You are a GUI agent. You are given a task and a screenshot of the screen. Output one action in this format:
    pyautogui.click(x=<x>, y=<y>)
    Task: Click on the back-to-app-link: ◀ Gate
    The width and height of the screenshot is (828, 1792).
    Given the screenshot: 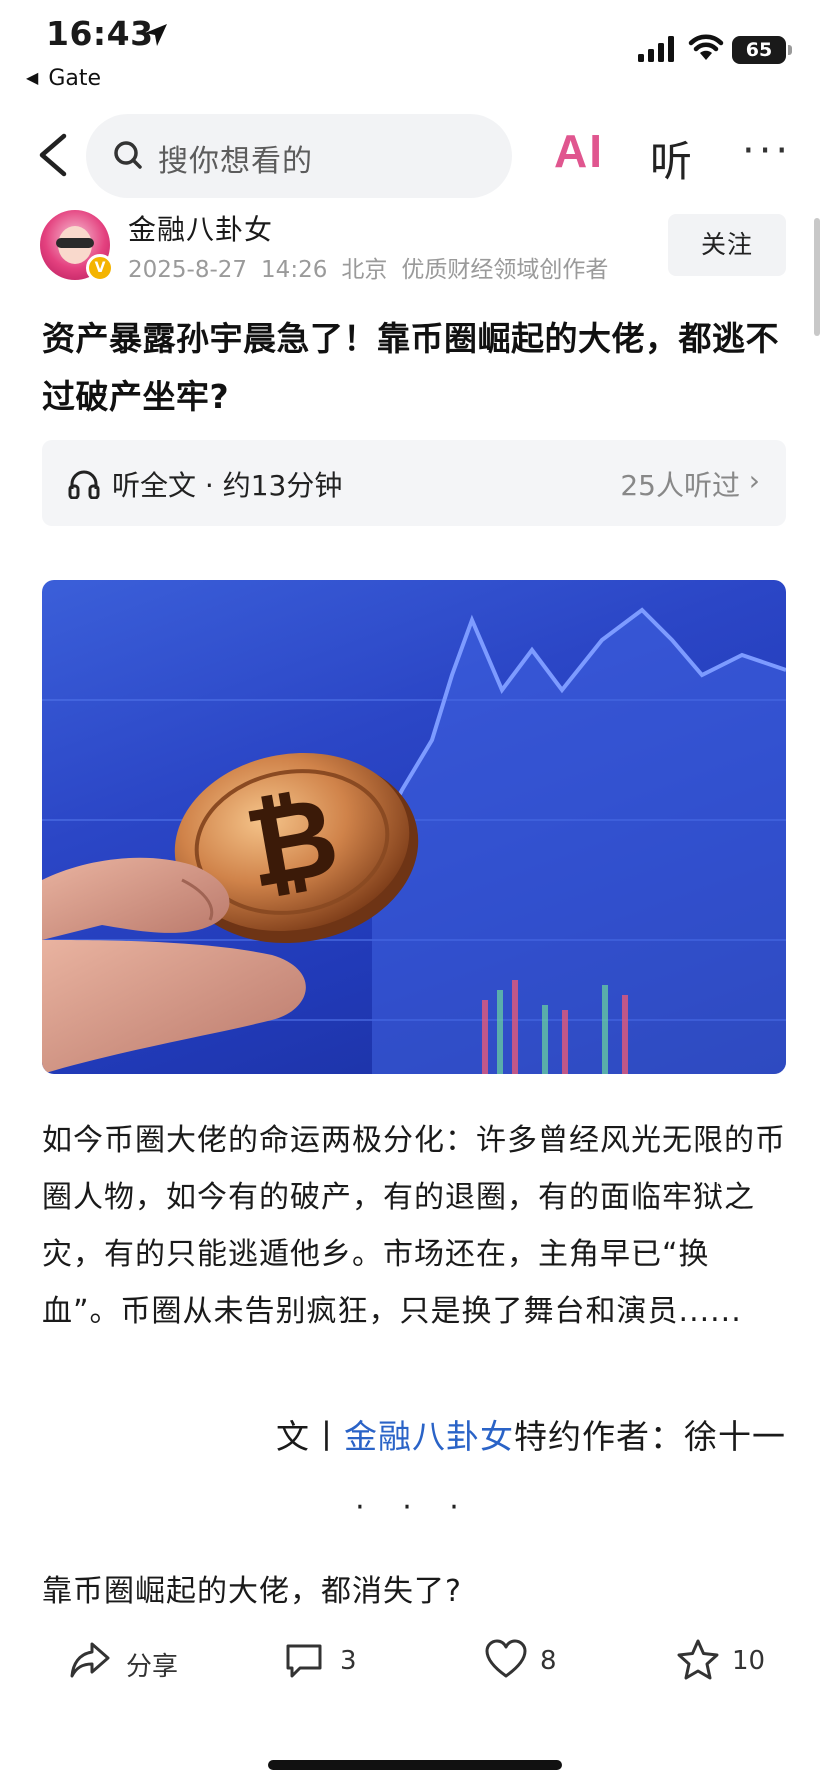 What is the action you would take?
    pyautogui.click(x=63, y=78)
    